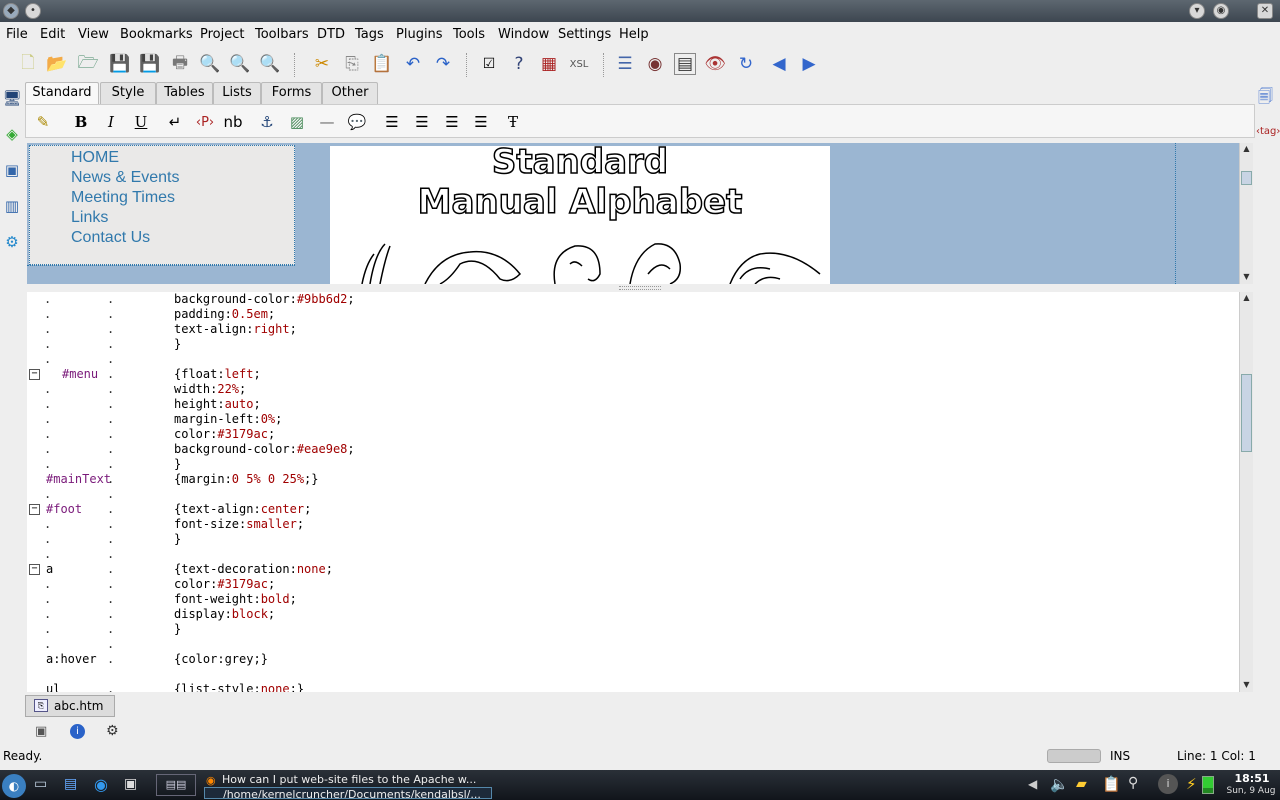 The width and height of the screenshot is (1280, 800). I want to click on menu-plugins: Plugins, so click(419, 34).